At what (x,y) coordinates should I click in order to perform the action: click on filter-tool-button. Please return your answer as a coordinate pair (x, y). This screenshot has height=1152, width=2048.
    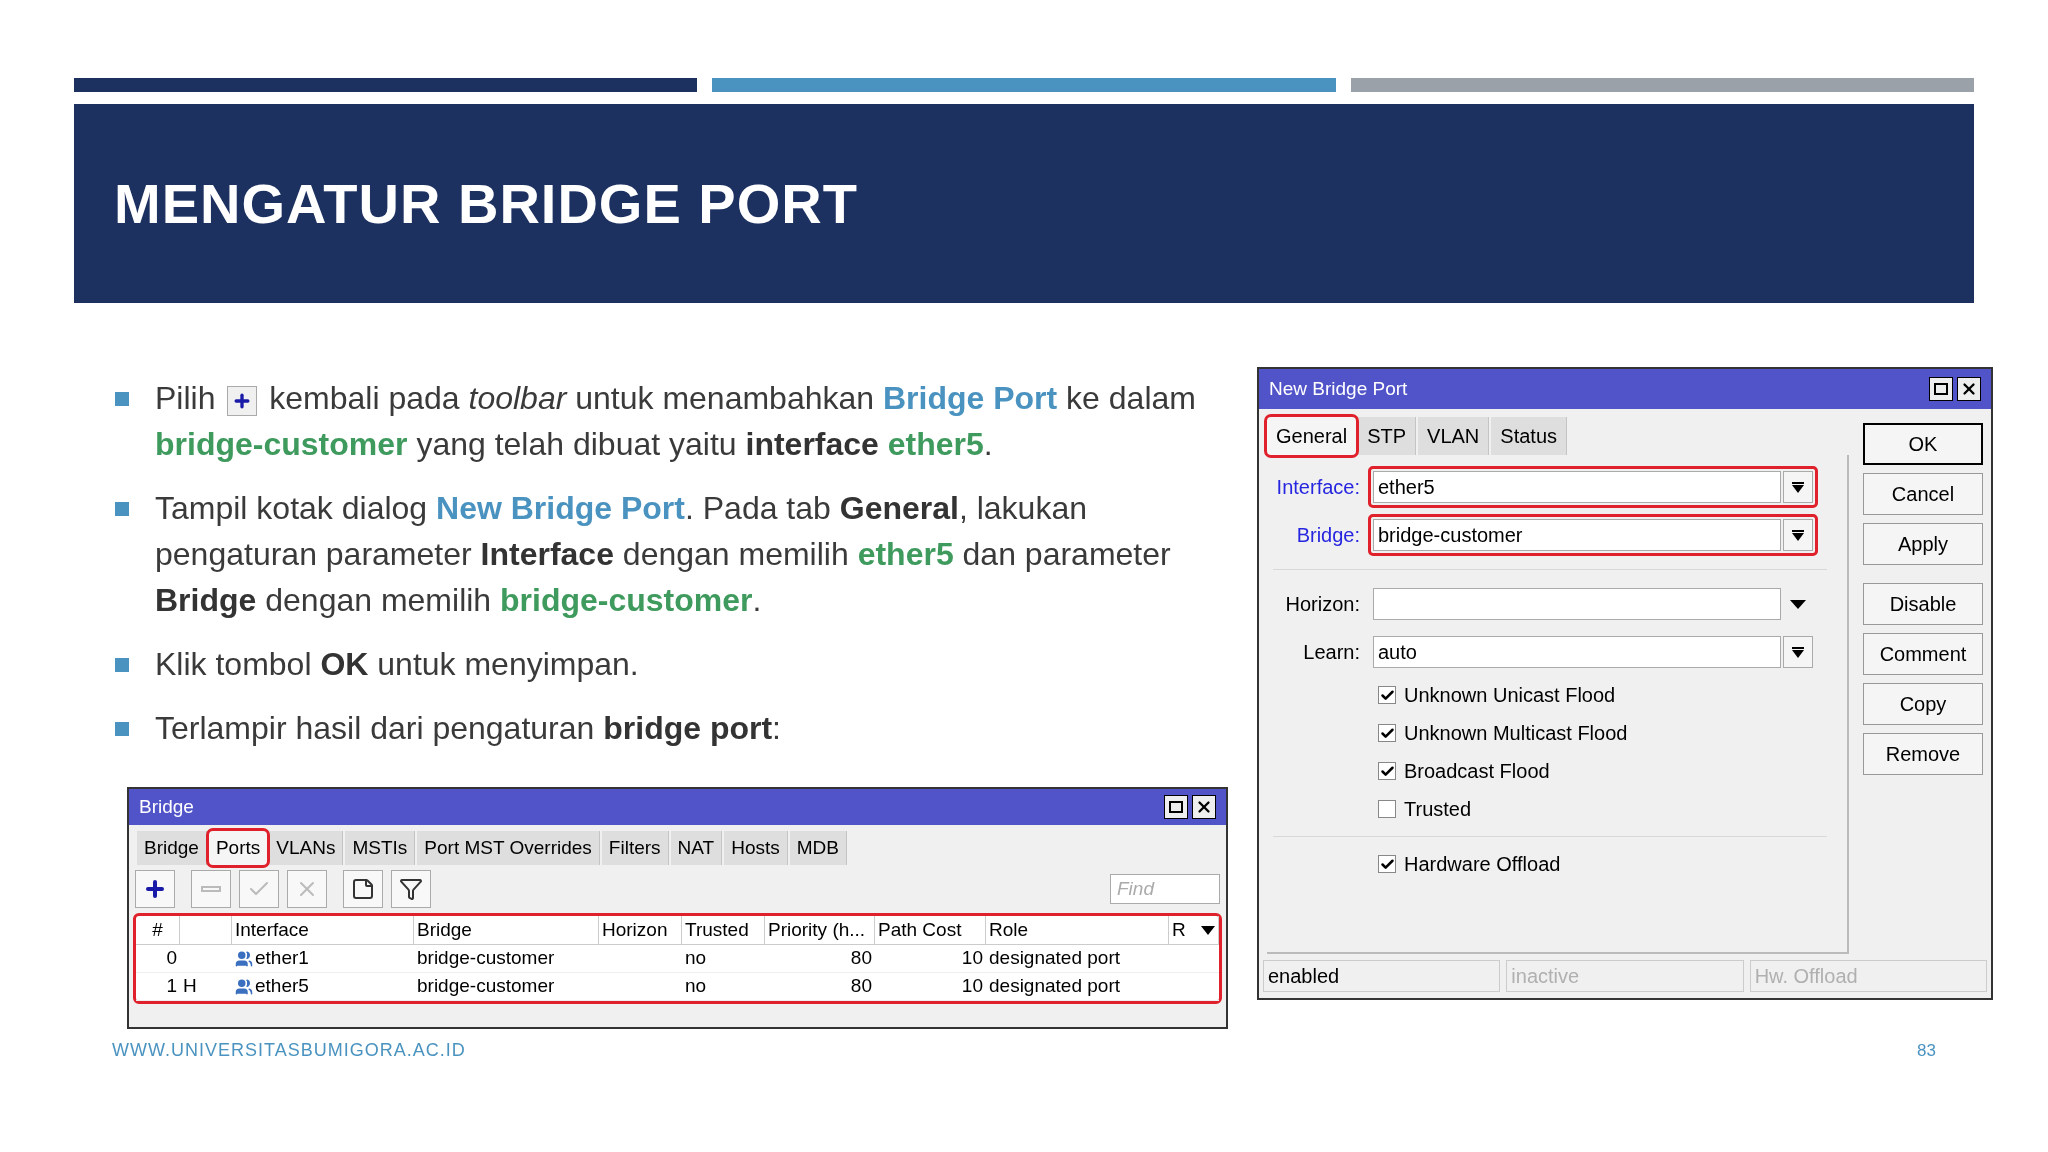
    Looking at the image, I should click on (411, 889).